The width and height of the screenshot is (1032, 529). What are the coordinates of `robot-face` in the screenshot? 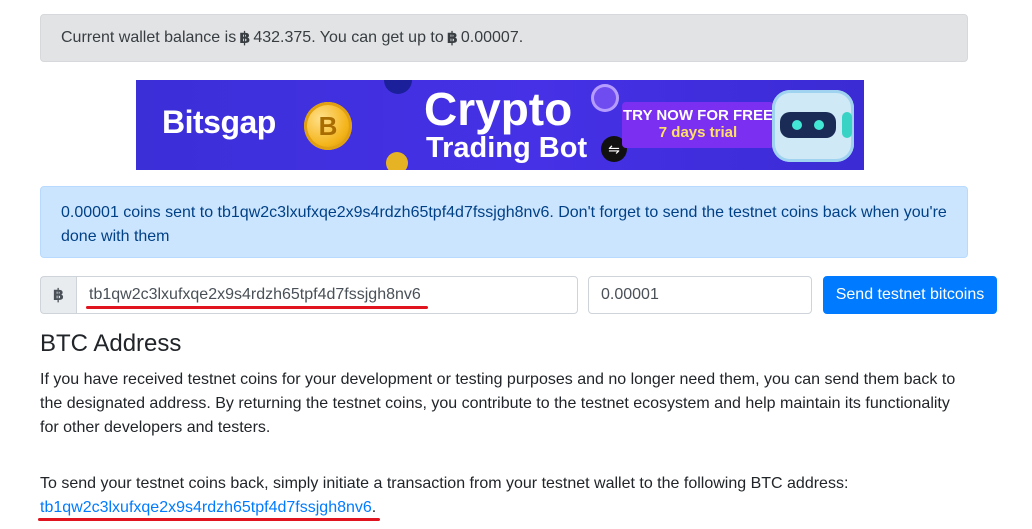 It's located at (808, 125).